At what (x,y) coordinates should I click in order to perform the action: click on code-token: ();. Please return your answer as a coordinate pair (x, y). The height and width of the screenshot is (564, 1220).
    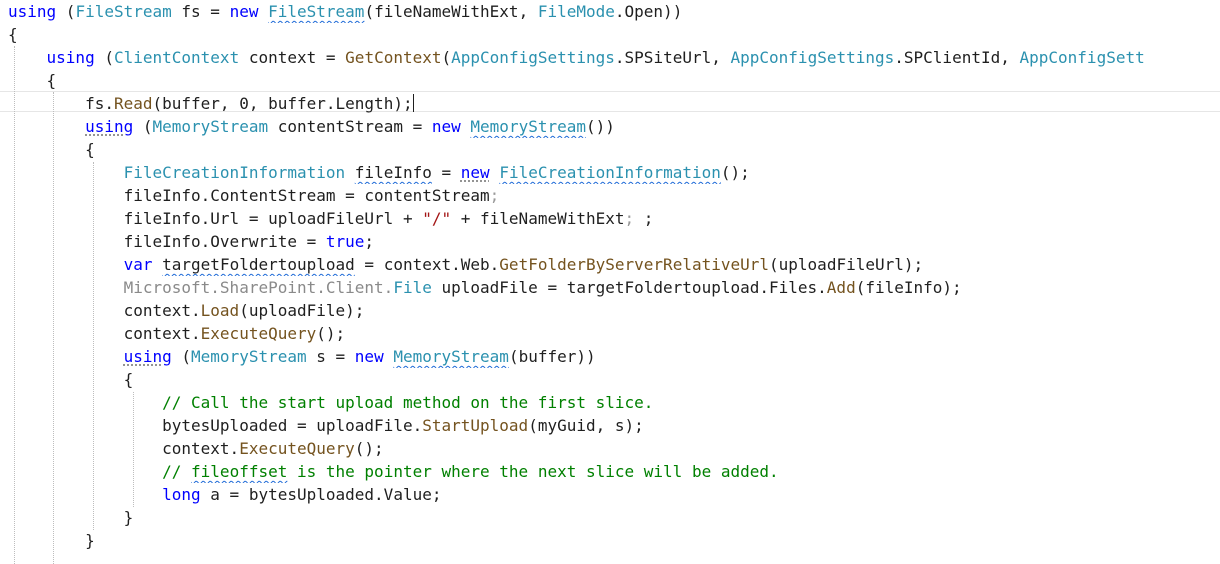
    Looking at the image, I should click on (331, 333).